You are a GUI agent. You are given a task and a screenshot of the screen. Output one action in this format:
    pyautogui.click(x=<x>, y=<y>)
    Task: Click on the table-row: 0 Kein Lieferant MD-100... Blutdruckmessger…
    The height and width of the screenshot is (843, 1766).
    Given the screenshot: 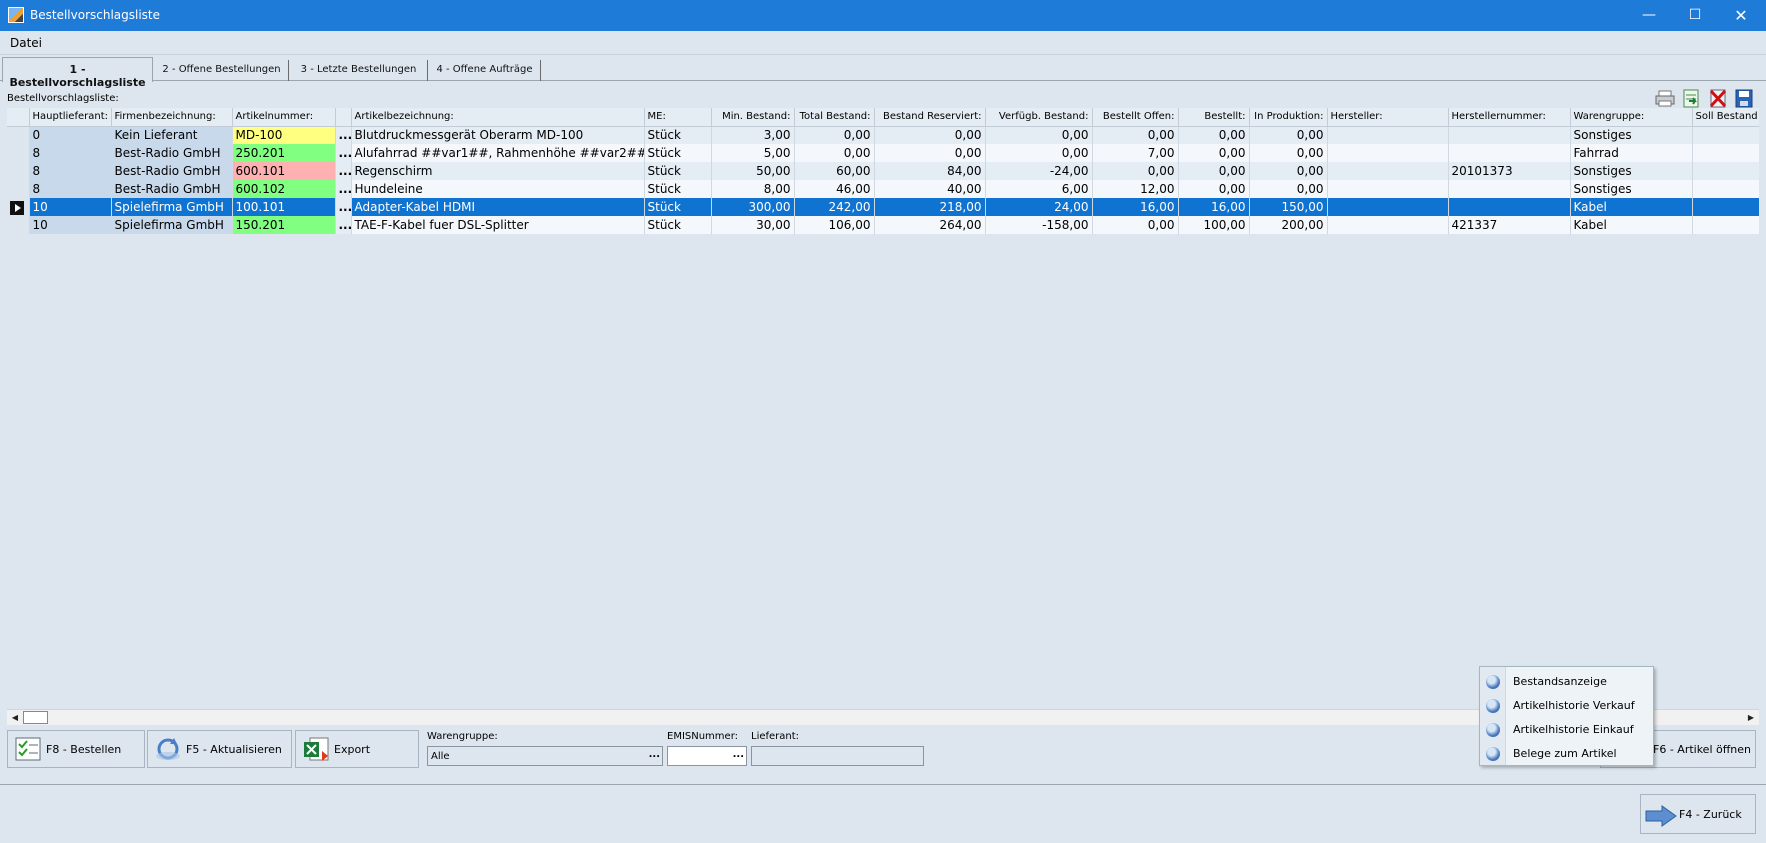 What is the action you would take?
    pyautogui.click(x=883, y=135)
    